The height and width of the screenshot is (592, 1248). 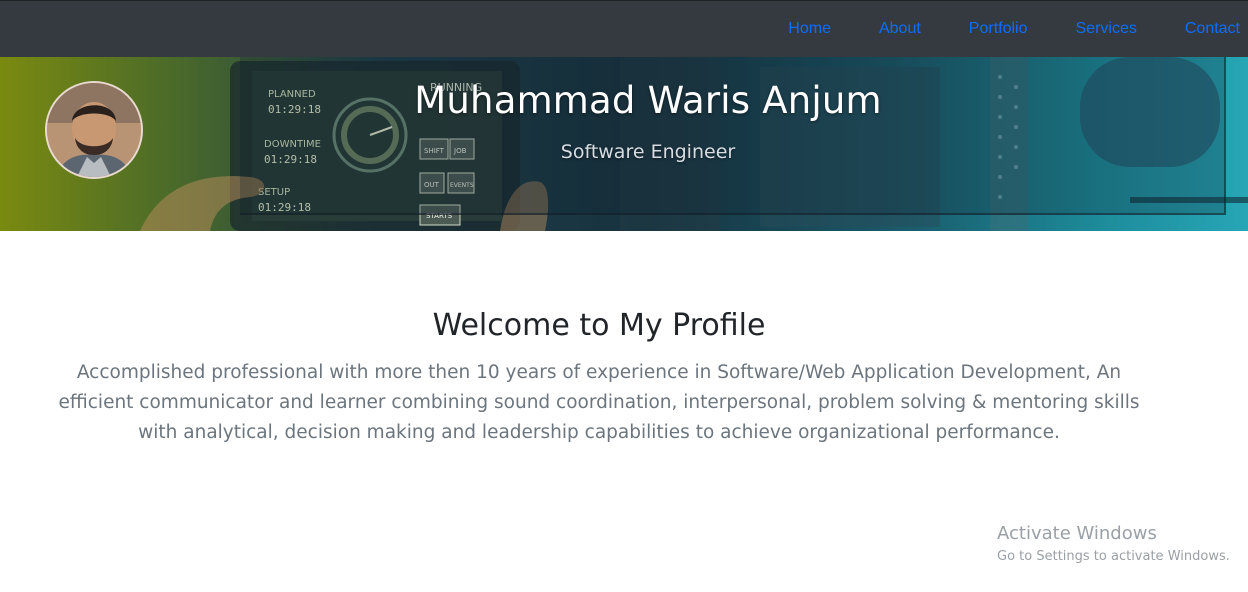 What do you see at coordinates (998, 29) in the screenshot?
I see `nav-link-portfolio: Portfolio` at bounding box center [998, 29].